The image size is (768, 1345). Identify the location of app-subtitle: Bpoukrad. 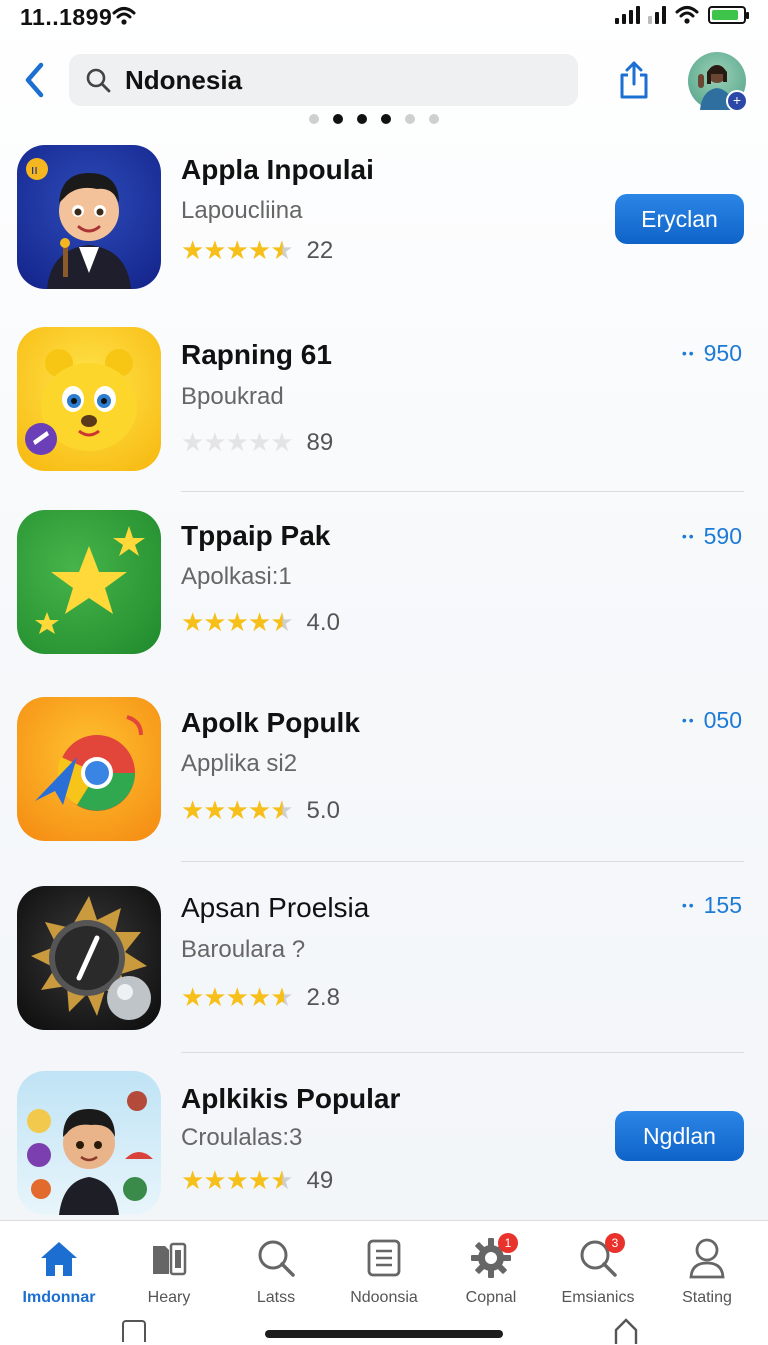
(232, 396).